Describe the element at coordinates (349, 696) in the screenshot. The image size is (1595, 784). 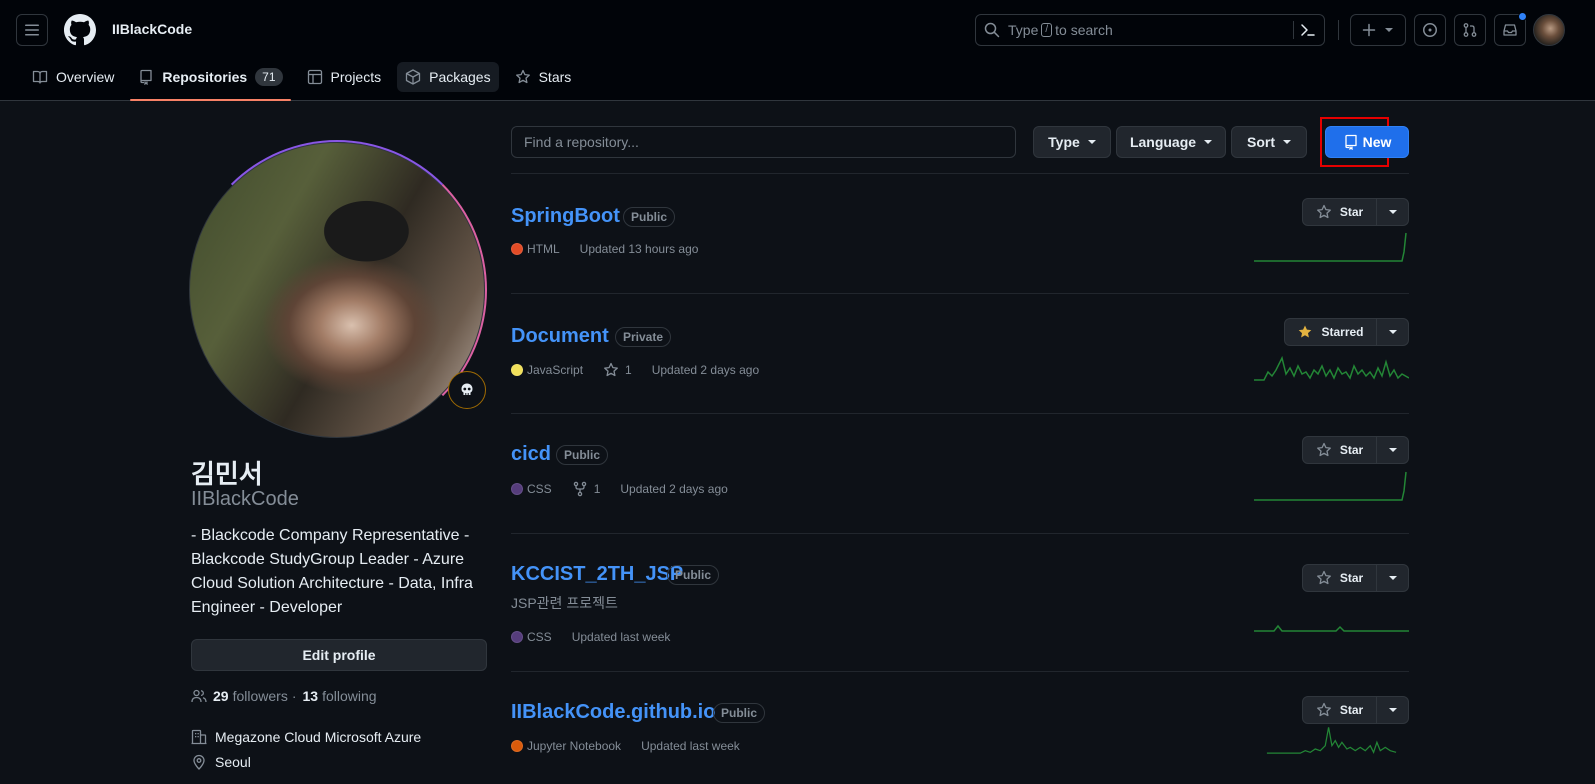
I see `following-label: following` at that location.